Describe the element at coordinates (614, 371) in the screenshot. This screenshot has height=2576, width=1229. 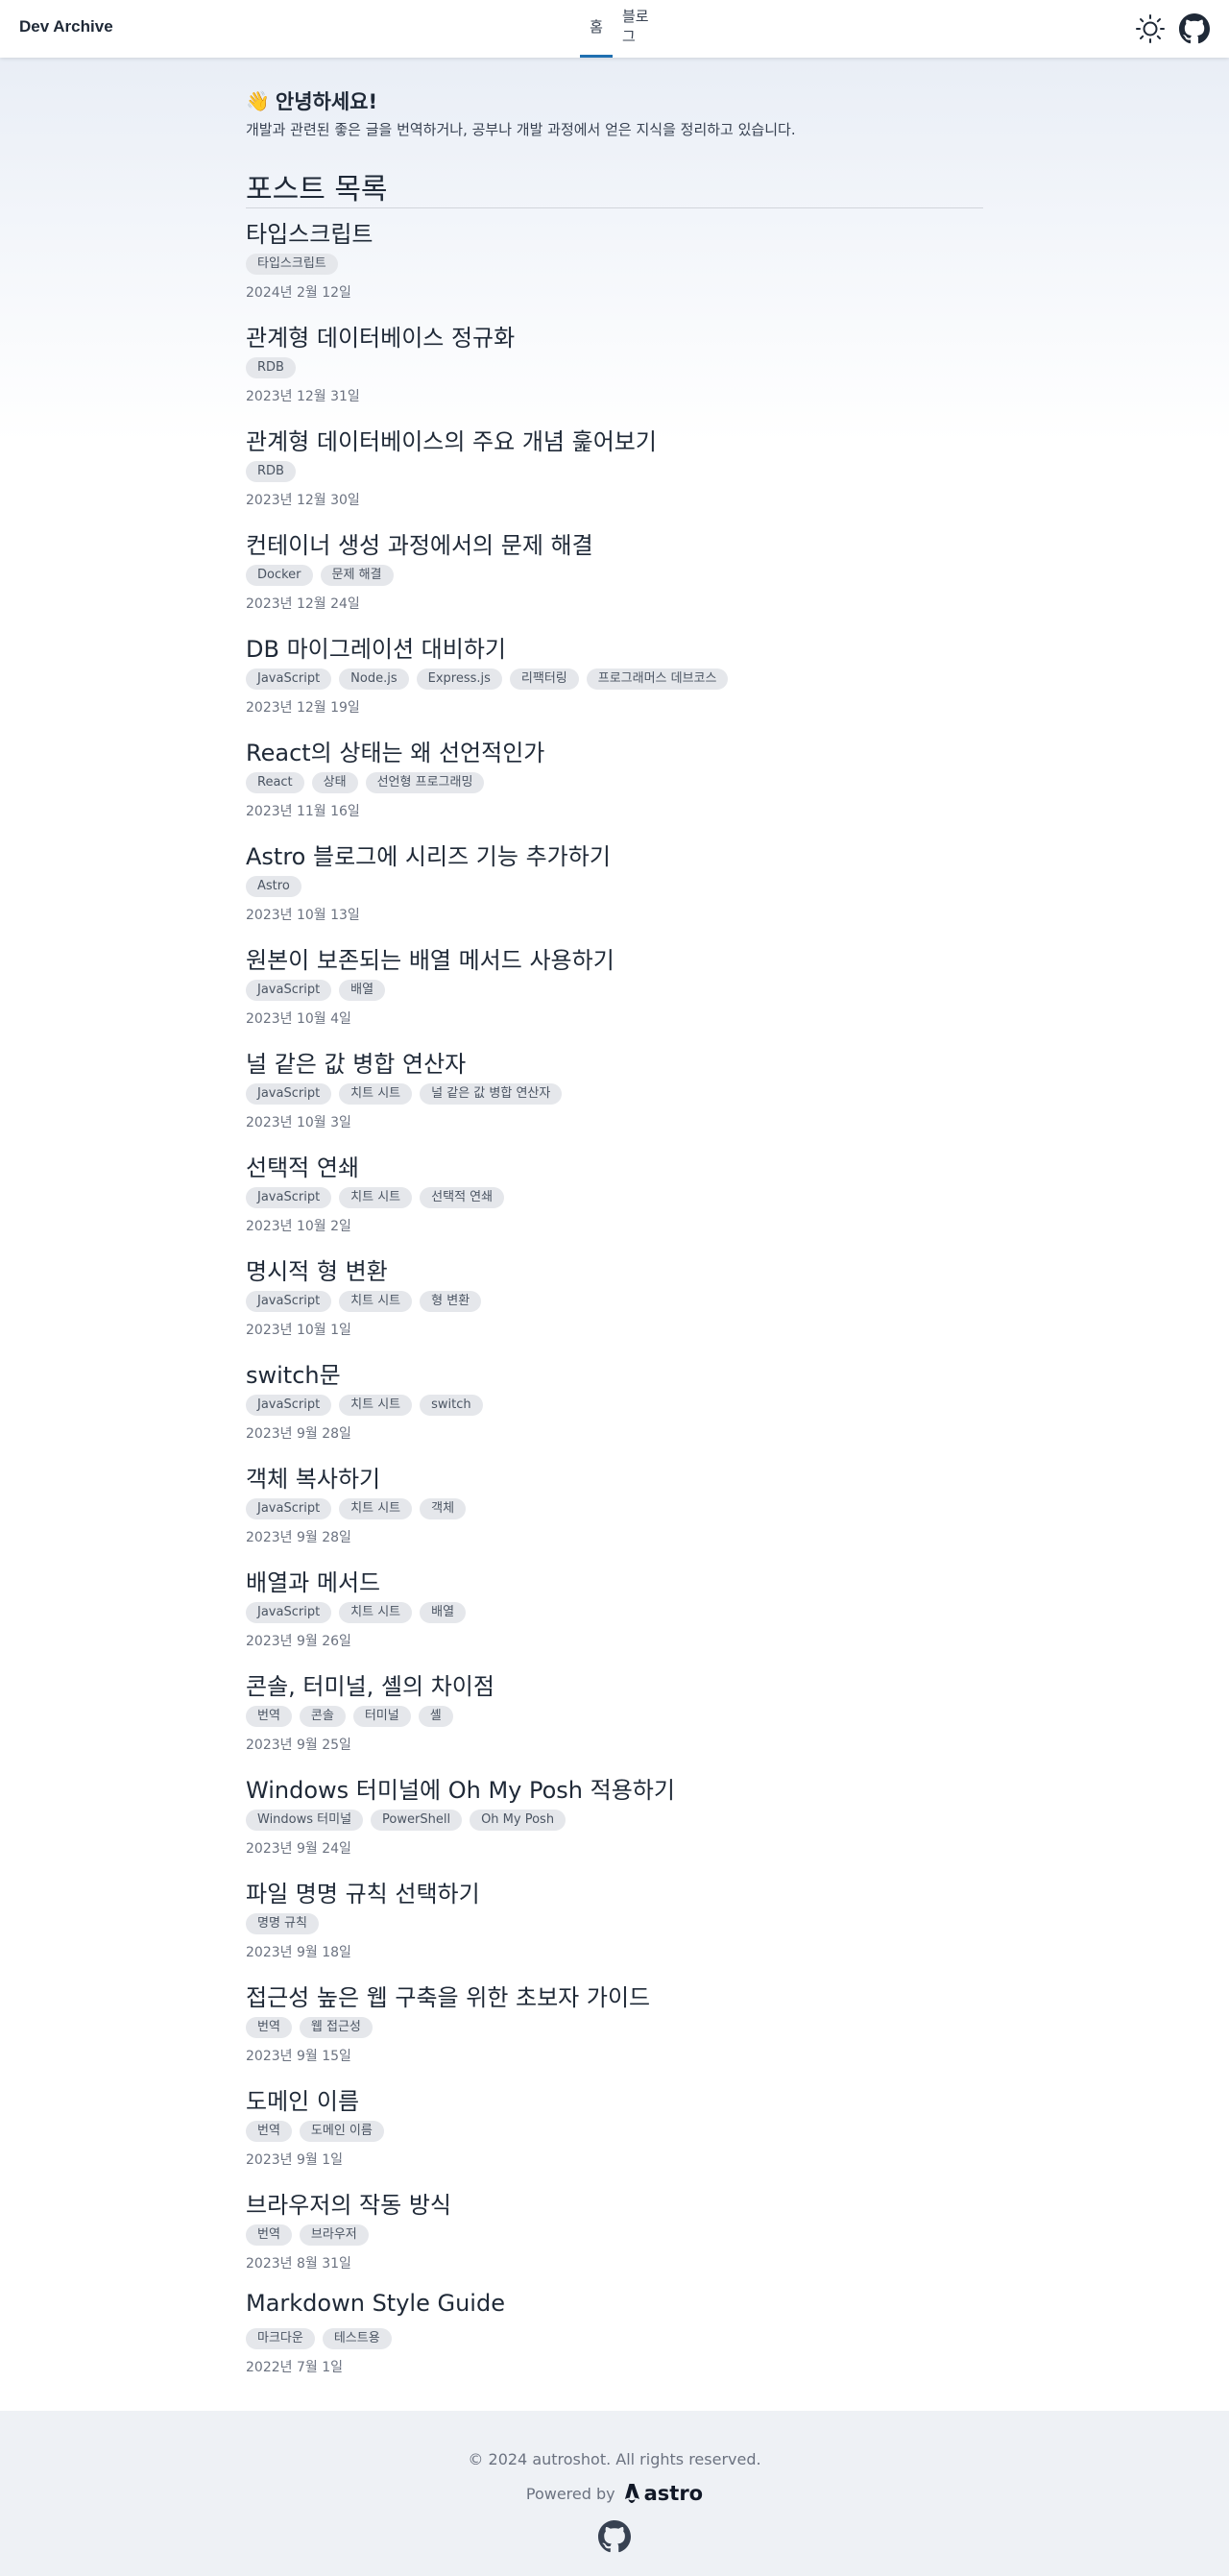
I see `post-item: 관계형 데이터베이스 정규화 RDB 2023년 12월 31일` at that location.